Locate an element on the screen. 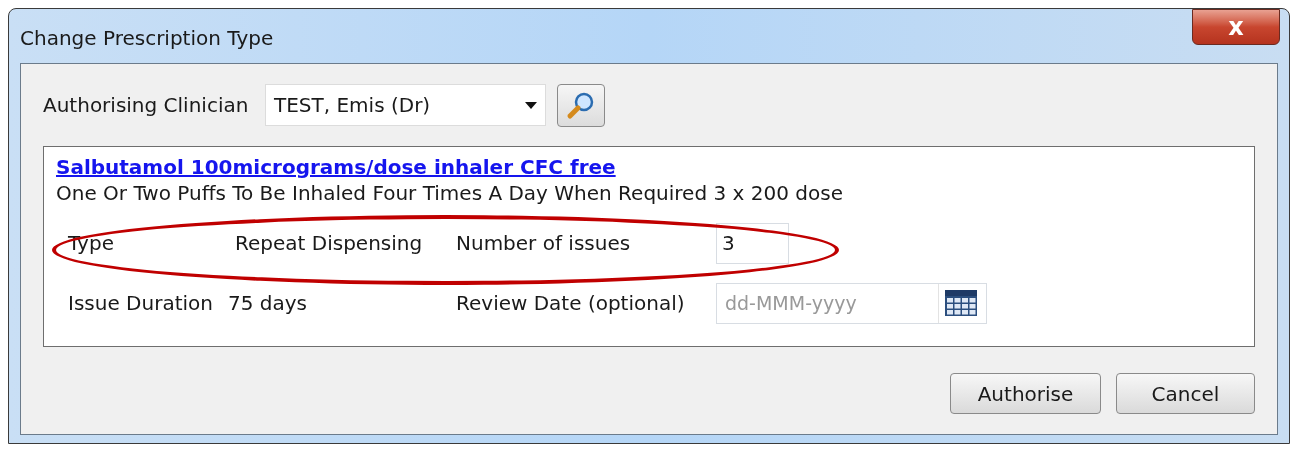 The width and height of the screenshot is (1299, 452). issues-field: 3 is located at coordinates (752, 243).